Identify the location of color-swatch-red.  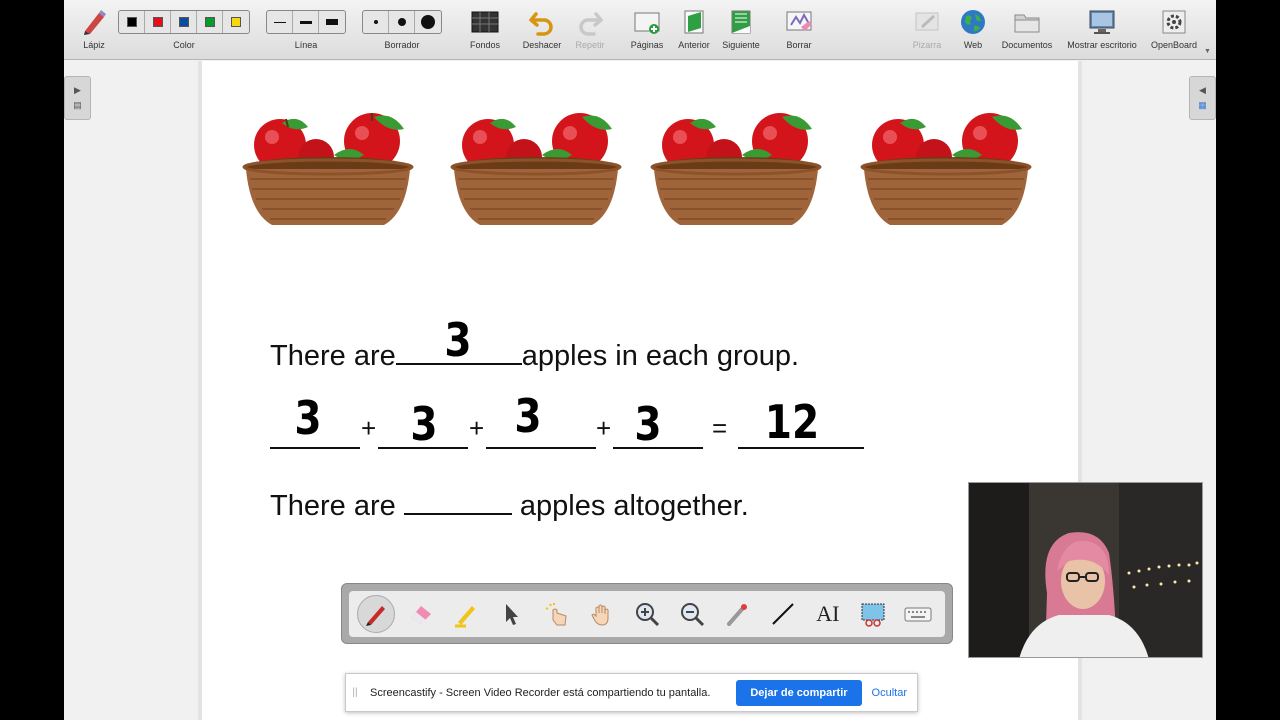
(158, 22).